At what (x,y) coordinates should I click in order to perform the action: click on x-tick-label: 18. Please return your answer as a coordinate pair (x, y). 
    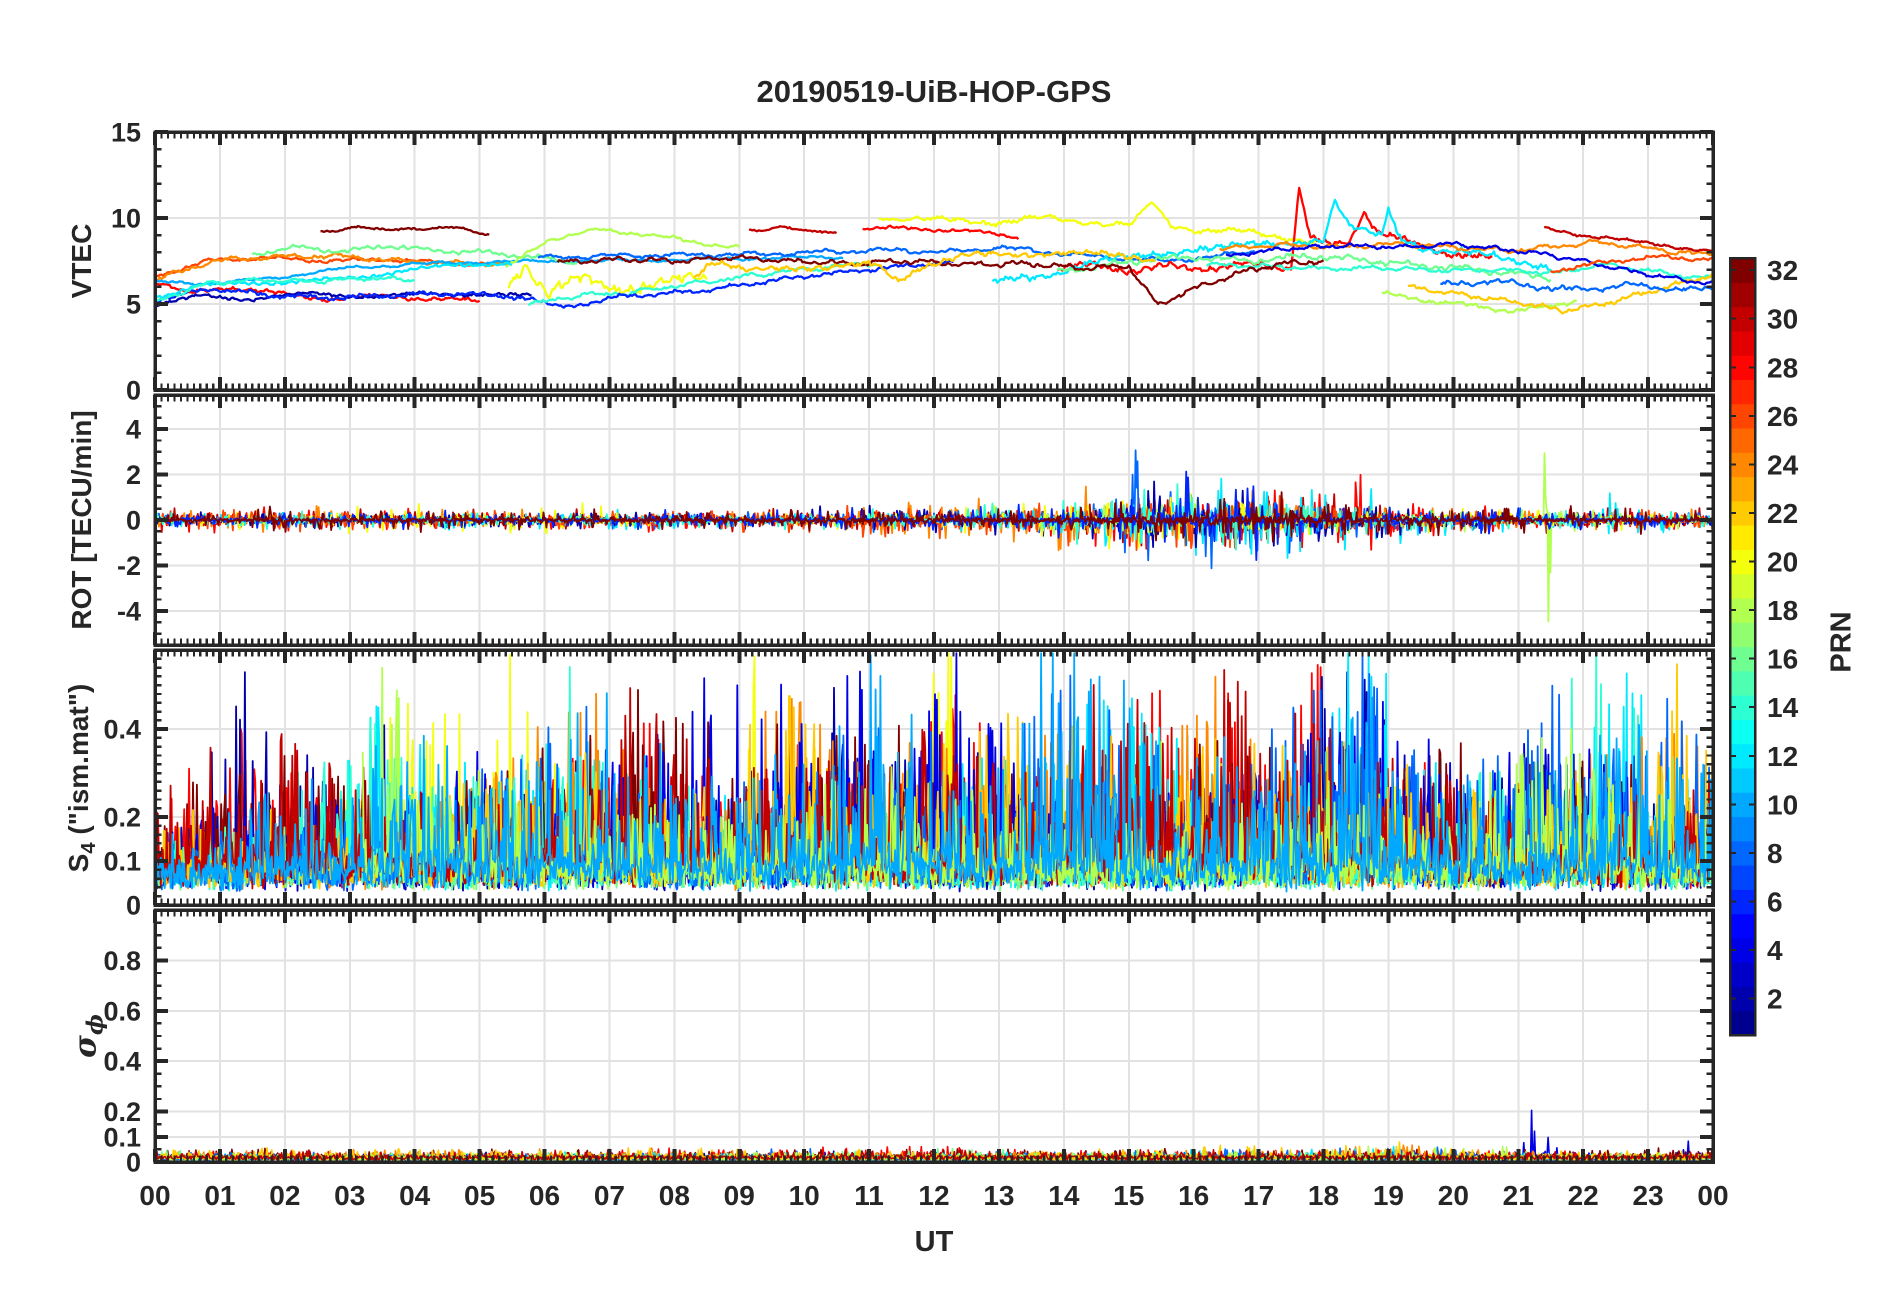
    Looking at the image, I should click on (1323, 1195).